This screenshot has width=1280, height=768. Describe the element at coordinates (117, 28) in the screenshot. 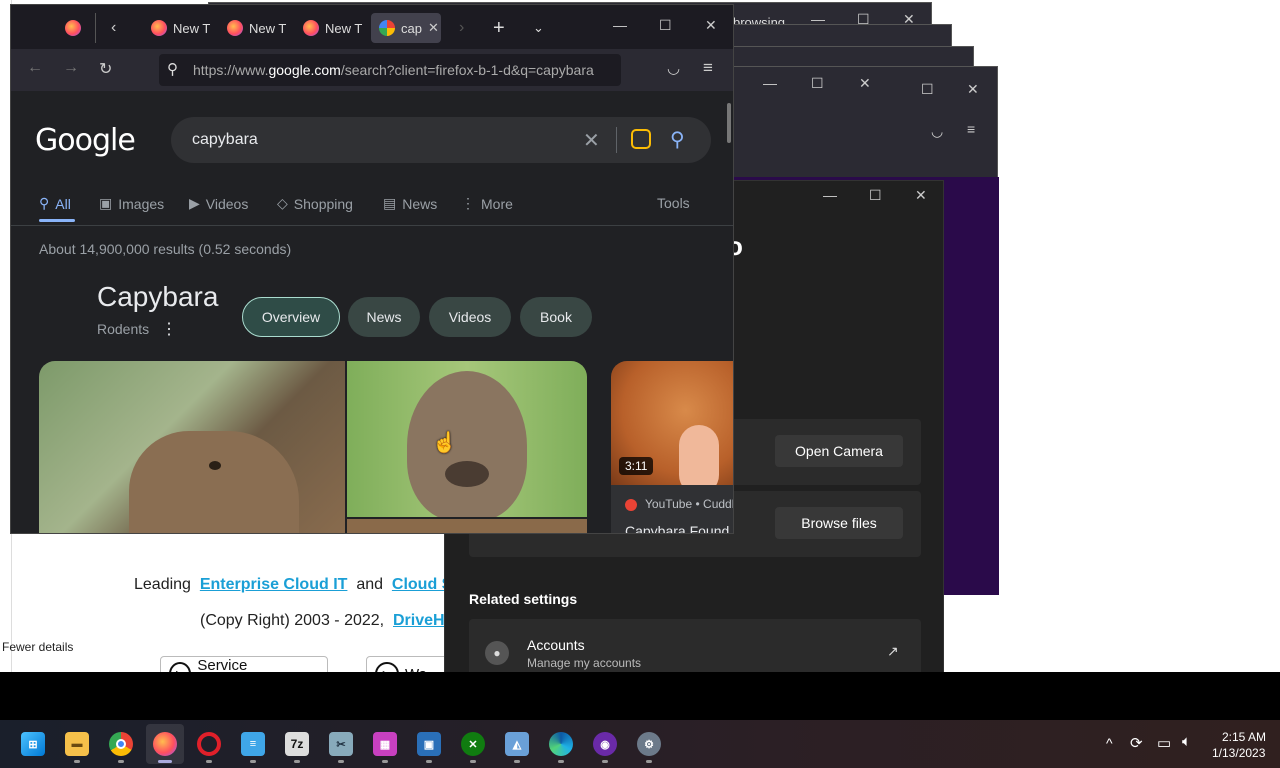

I see `tab-scroll-left-icon: ‹` at that location.